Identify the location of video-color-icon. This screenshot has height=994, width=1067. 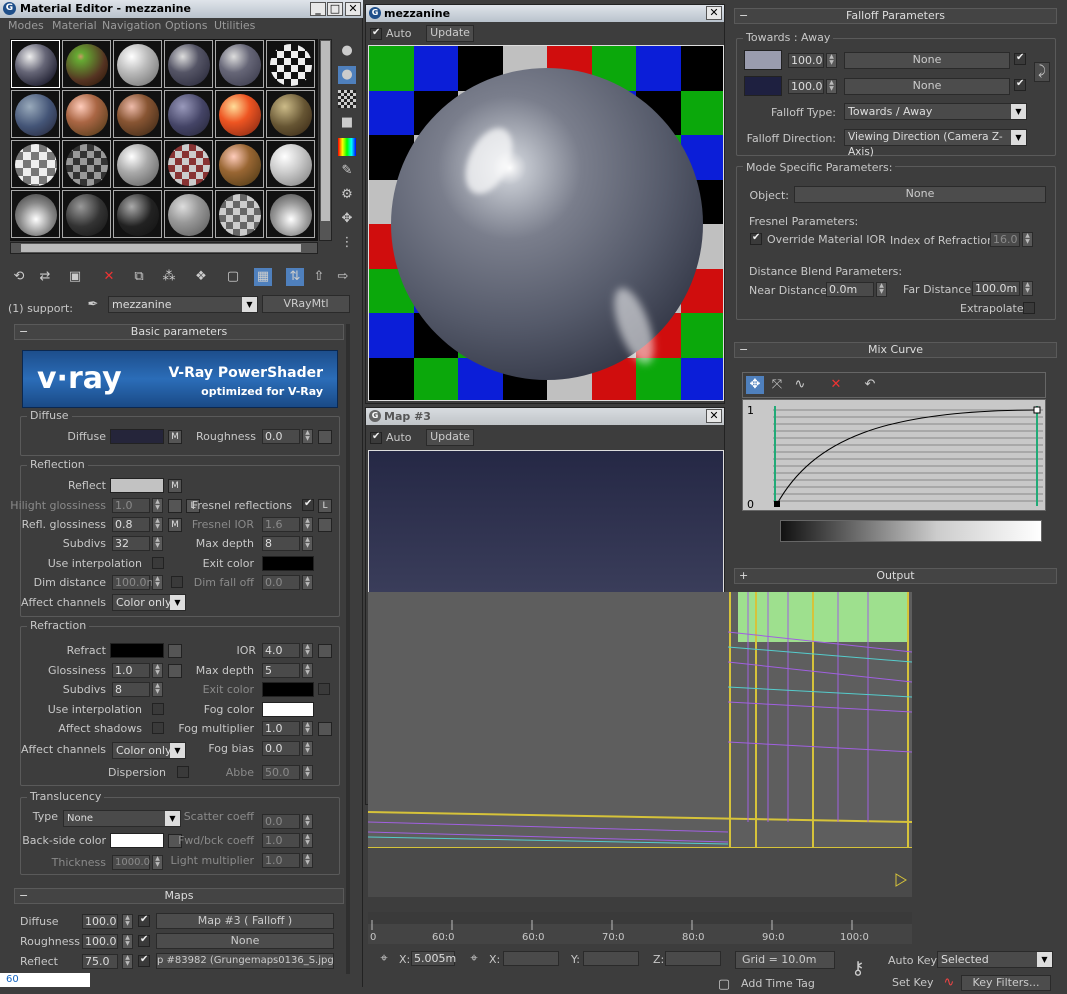
(347, 147).